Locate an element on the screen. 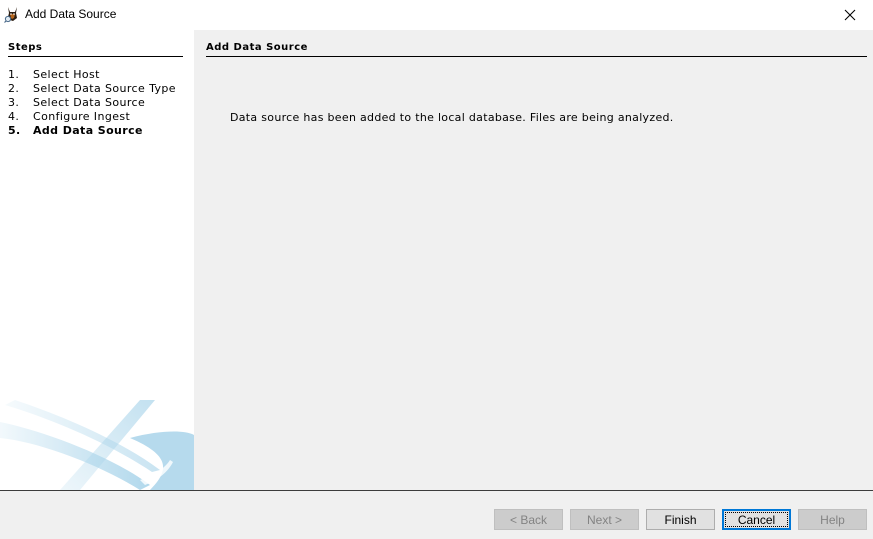 The image size is (873, 539). help-button: Help is located at coordinates (832, 519).